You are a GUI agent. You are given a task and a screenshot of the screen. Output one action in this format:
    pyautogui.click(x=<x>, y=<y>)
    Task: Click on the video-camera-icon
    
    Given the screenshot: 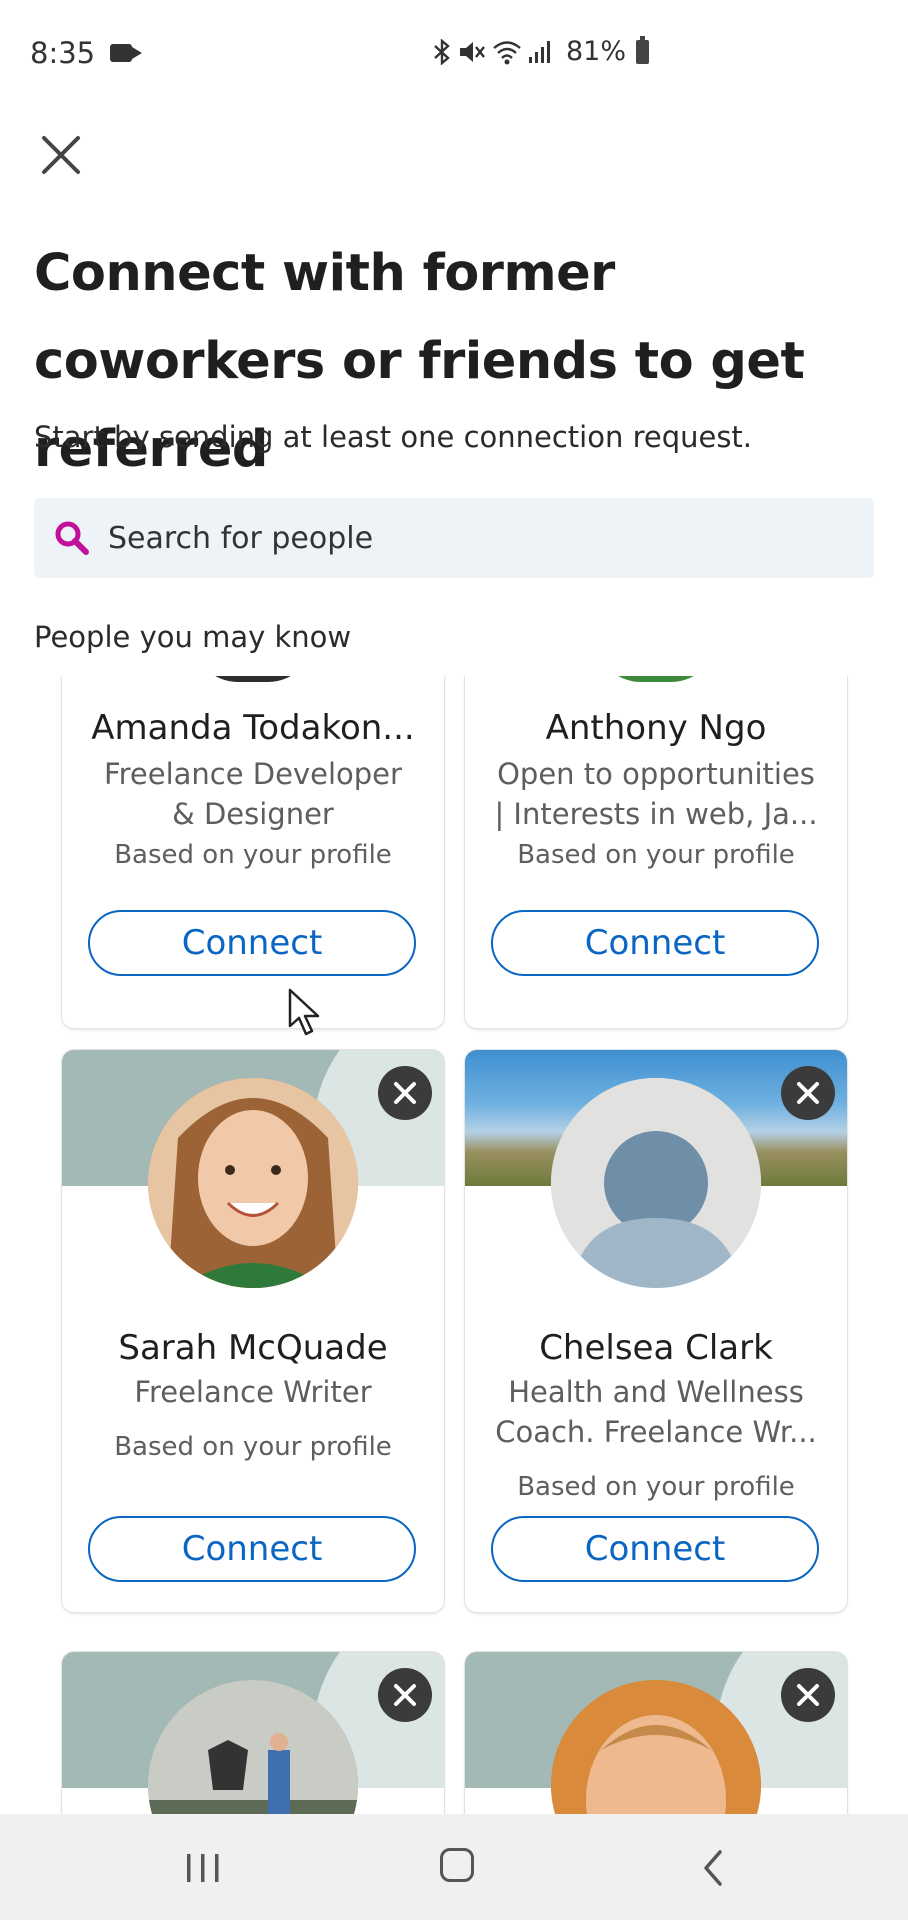 What is the action you would take?
    pyautogui.click(x=126, y=53)
    